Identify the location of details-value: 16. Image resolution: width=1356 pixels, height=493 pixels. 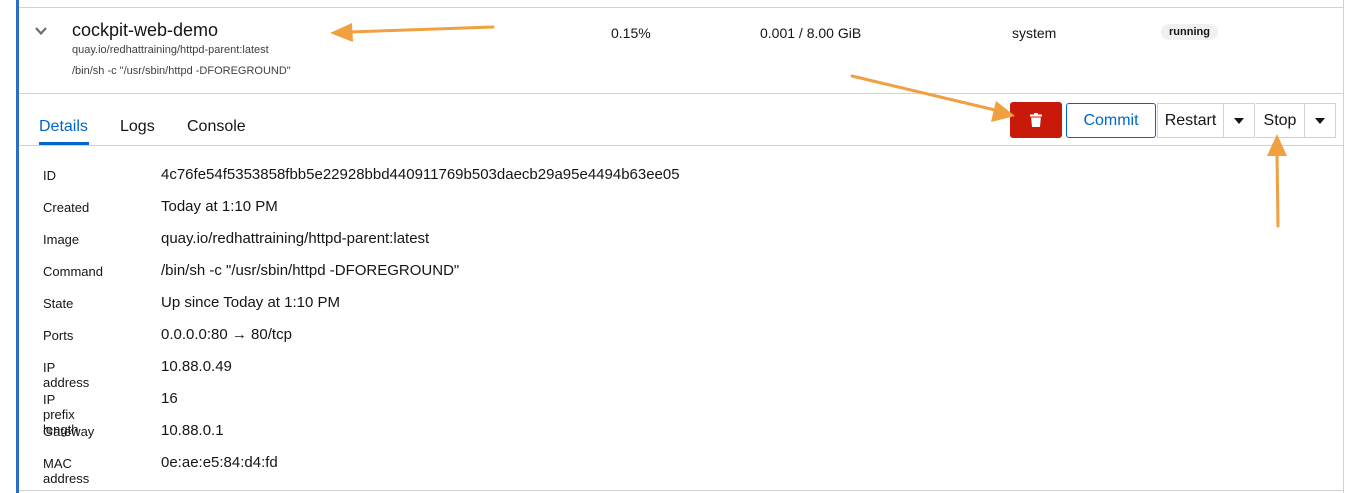
(169, 398).